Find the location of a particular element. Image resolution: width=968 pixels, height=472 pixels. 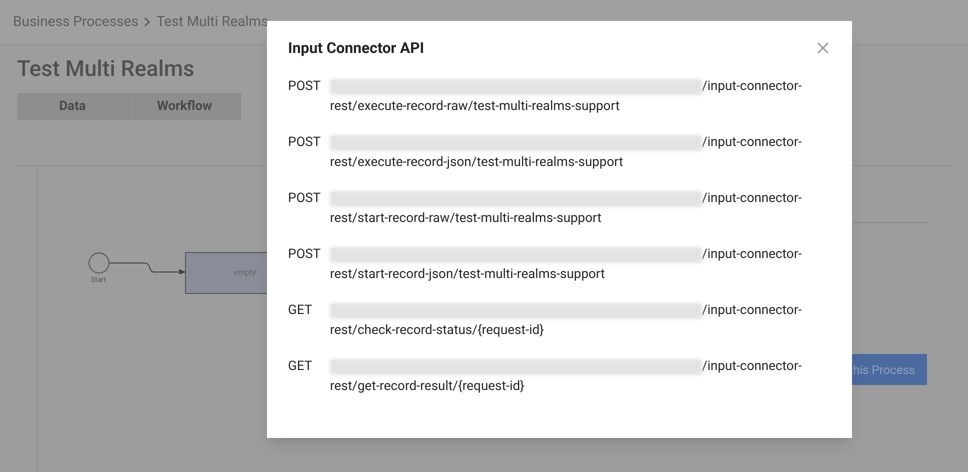

process-button: his Process is located at coordinates (889, 369).